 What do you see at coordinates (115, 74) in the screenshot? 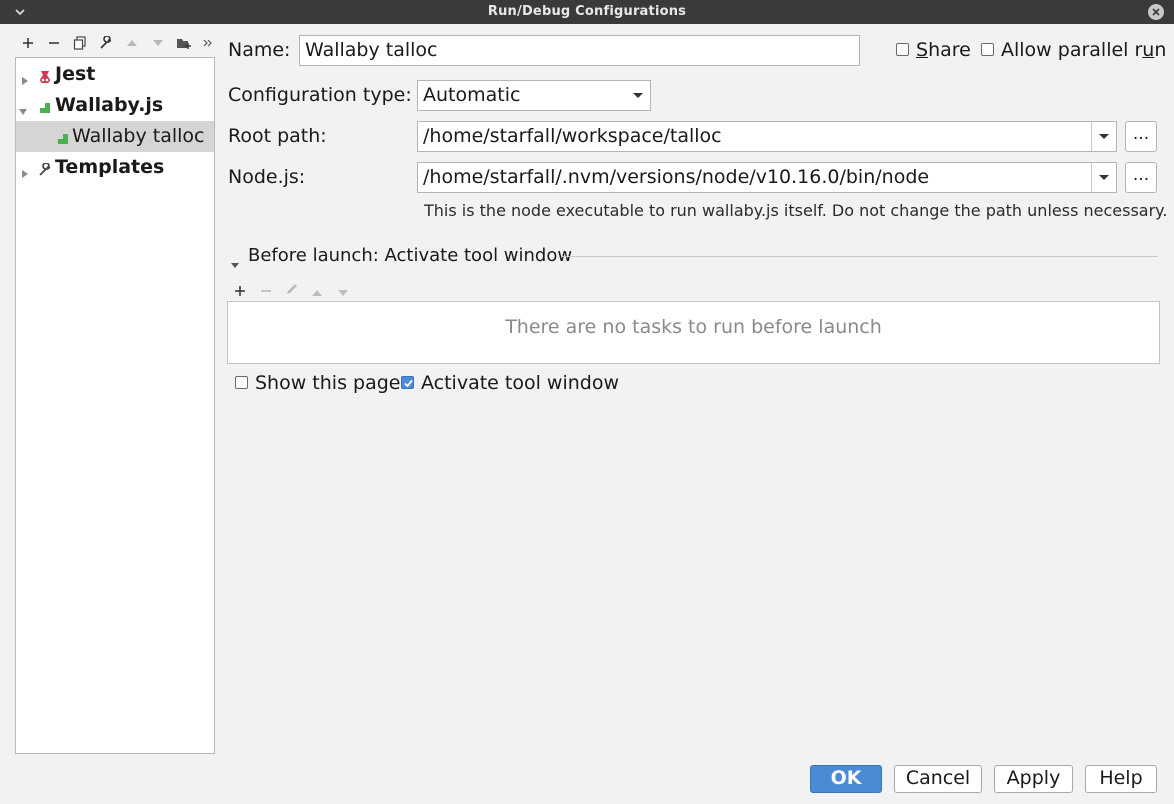
I see `tree-item-jest: Jest` at bounding box center [115, 74].